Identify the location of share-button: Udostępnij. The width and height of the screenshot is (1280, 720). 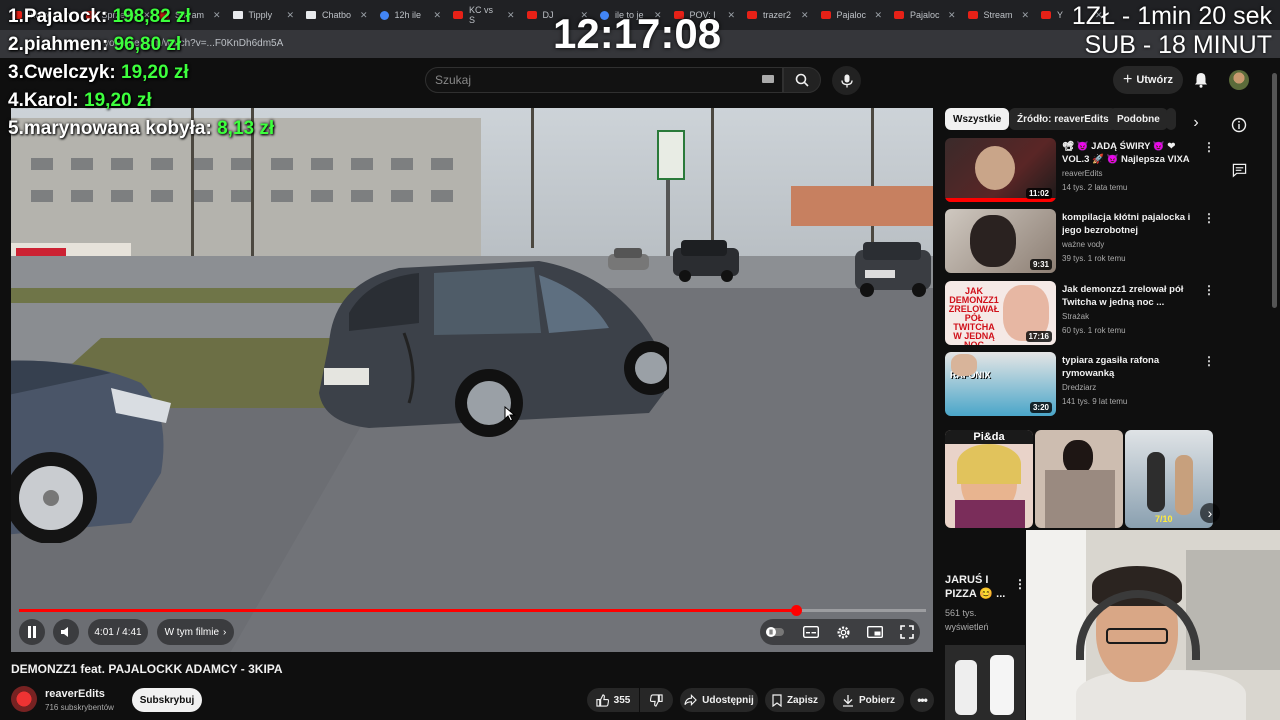
(719, 700).